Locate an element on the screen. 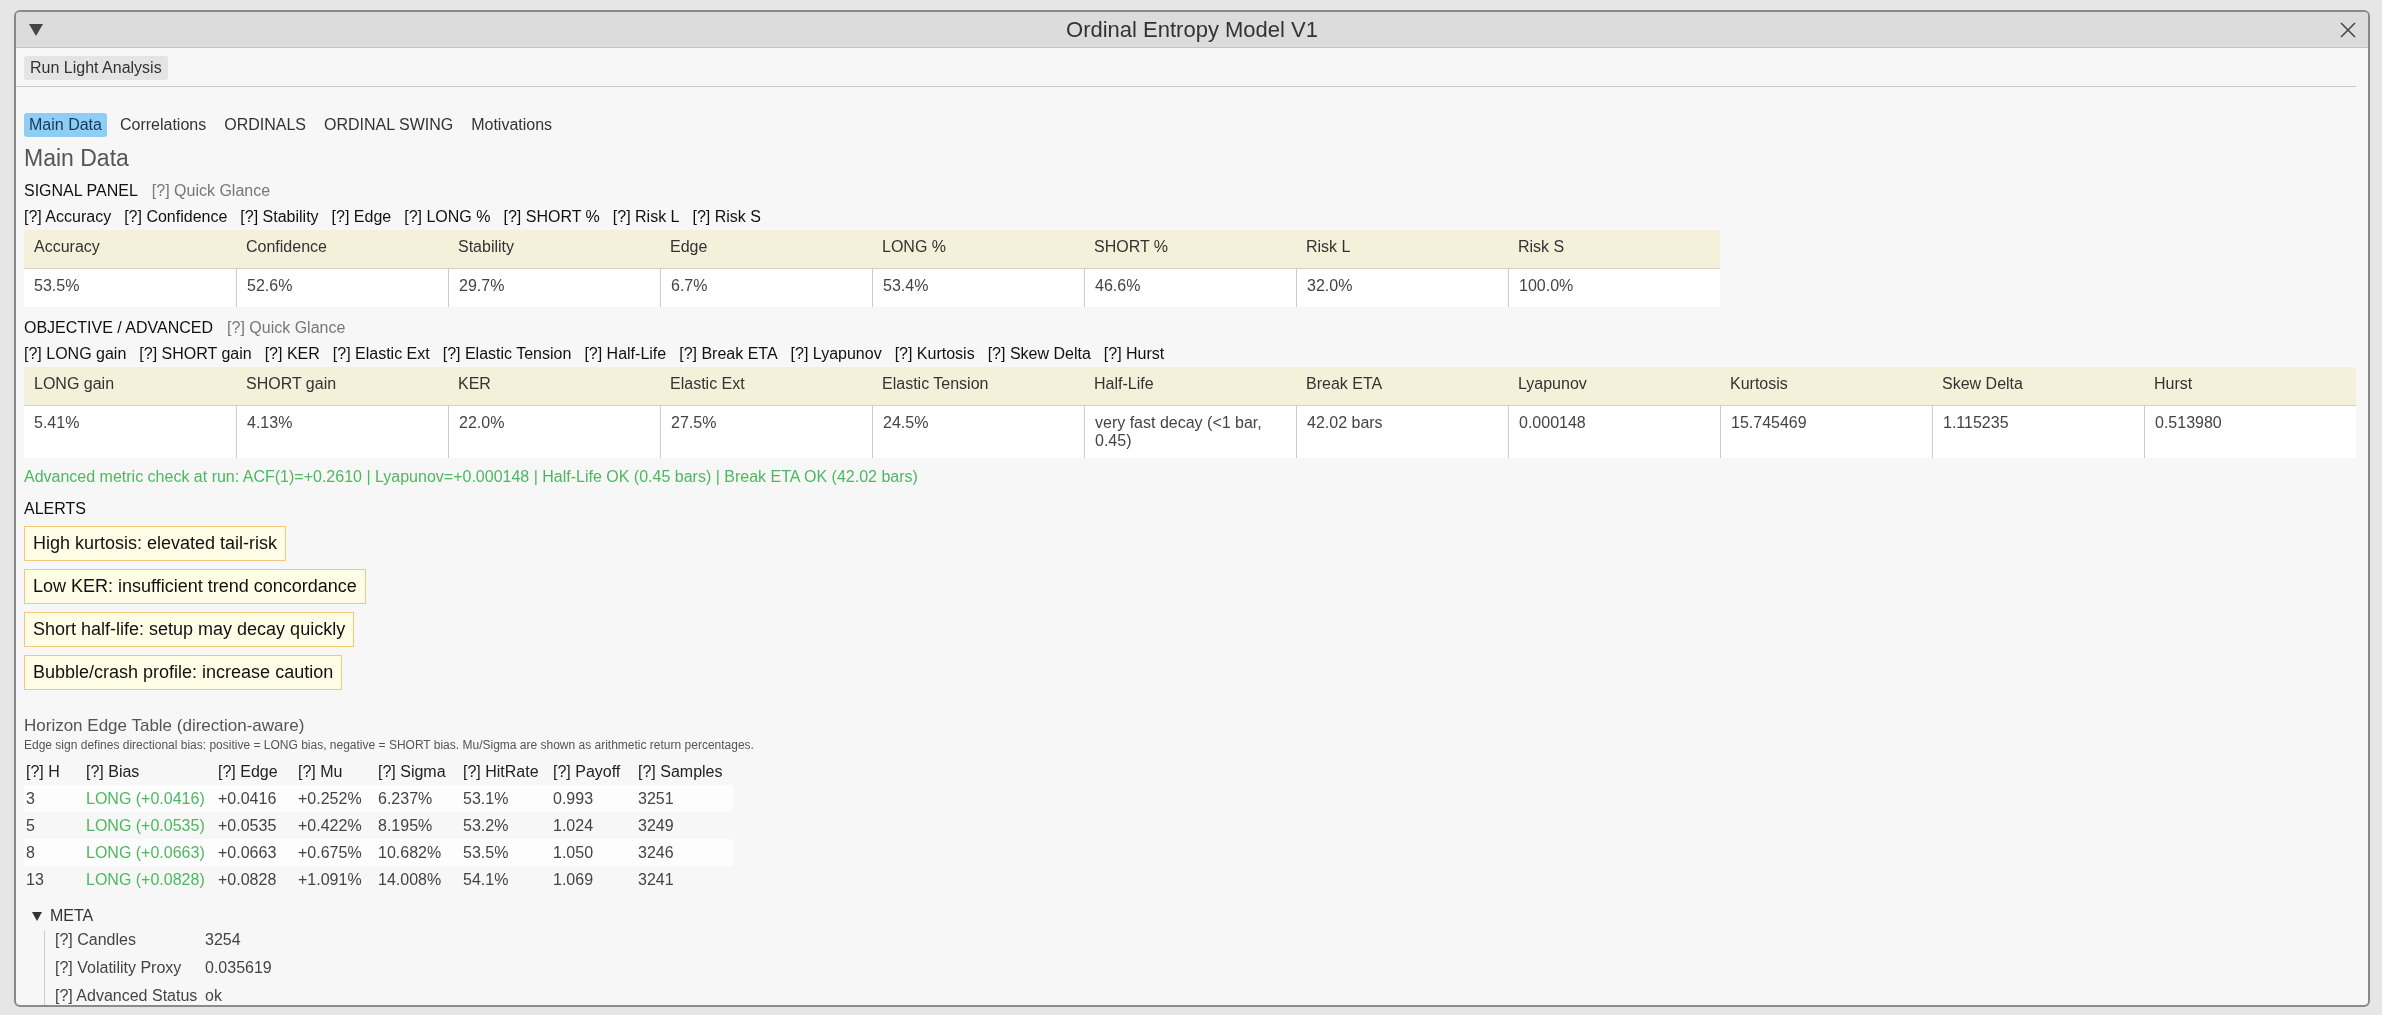  help-link: [?] Elastic Ext is located at coordinates (381, 354).